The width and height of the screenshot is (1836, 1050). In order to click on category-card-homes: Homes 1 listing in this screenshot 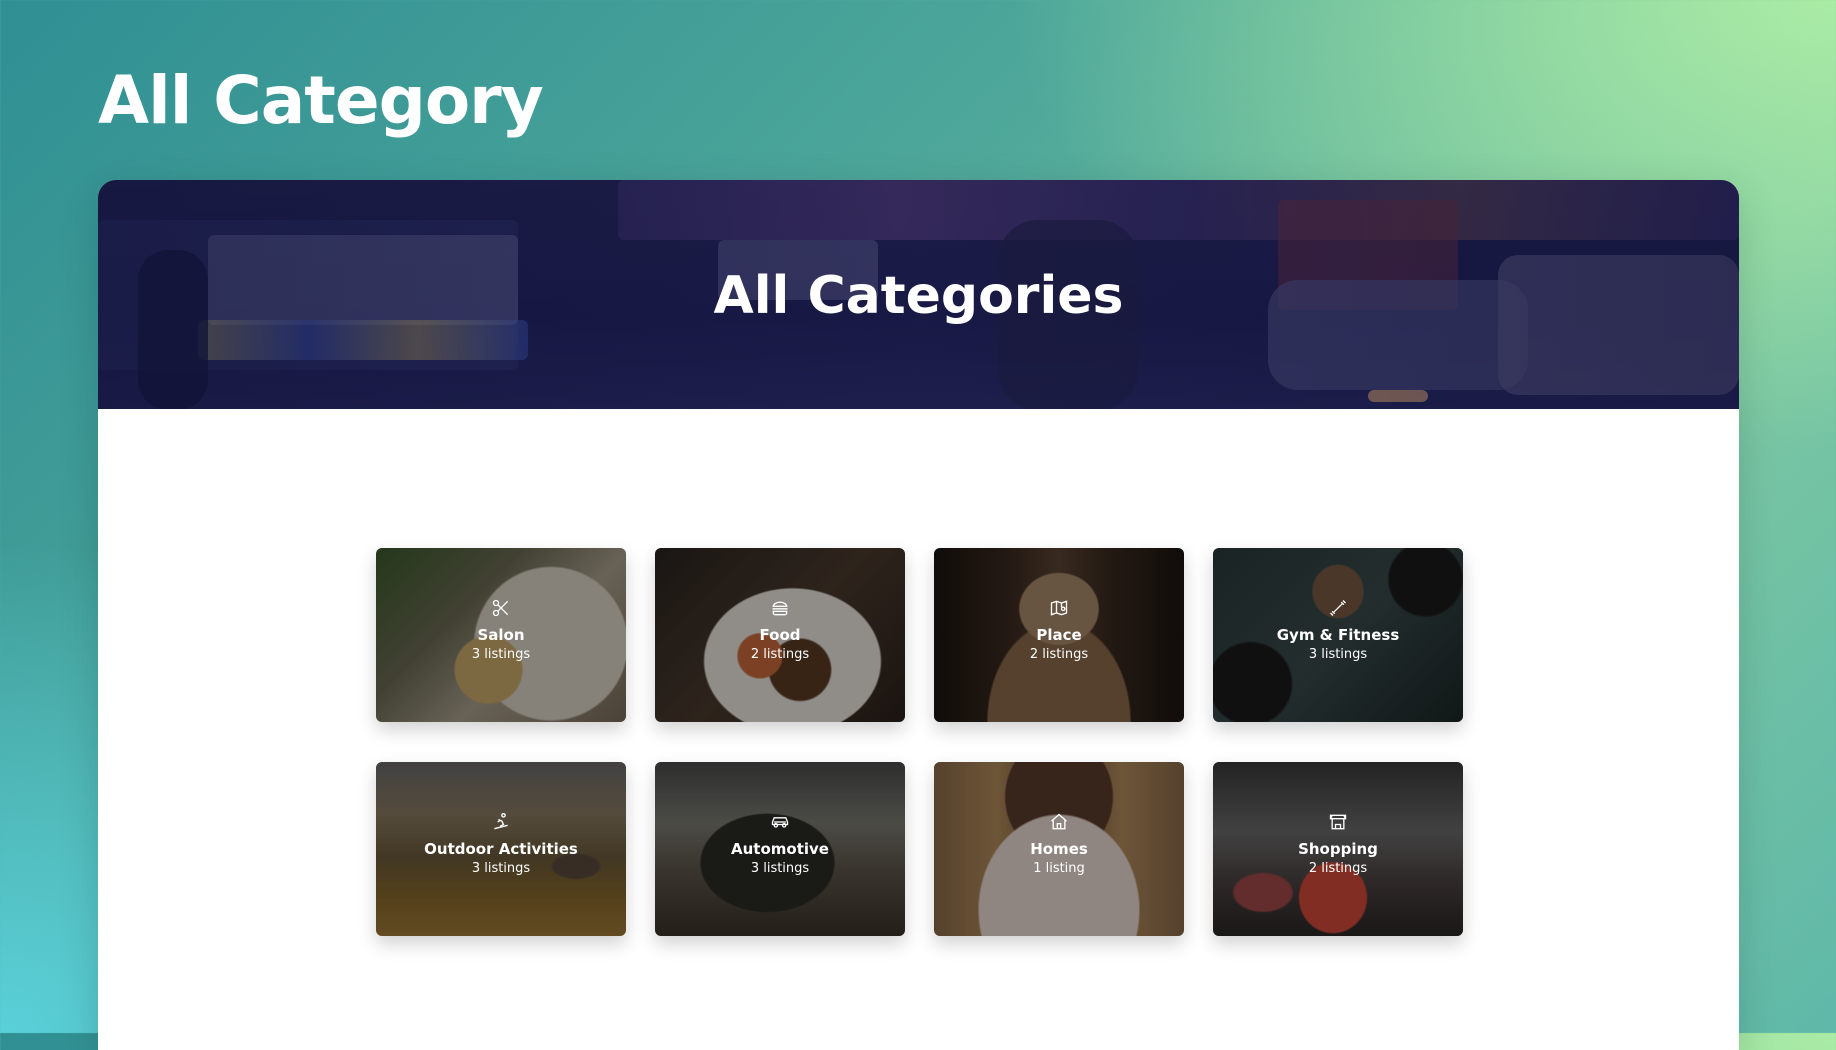, I will do `click(1059, 849)`.